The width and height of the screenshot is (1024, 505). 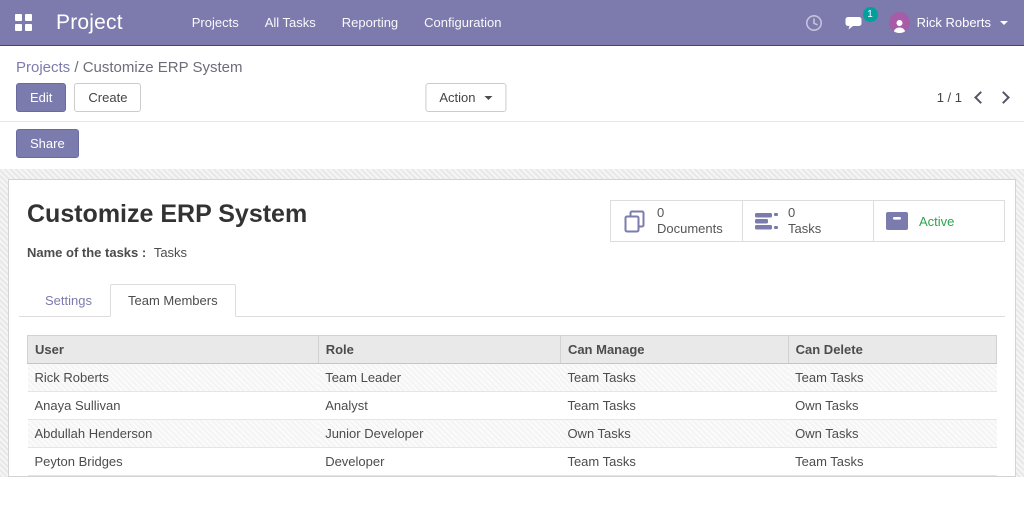 I want to click on pager-next-icon, so click(x=1003, y=97).